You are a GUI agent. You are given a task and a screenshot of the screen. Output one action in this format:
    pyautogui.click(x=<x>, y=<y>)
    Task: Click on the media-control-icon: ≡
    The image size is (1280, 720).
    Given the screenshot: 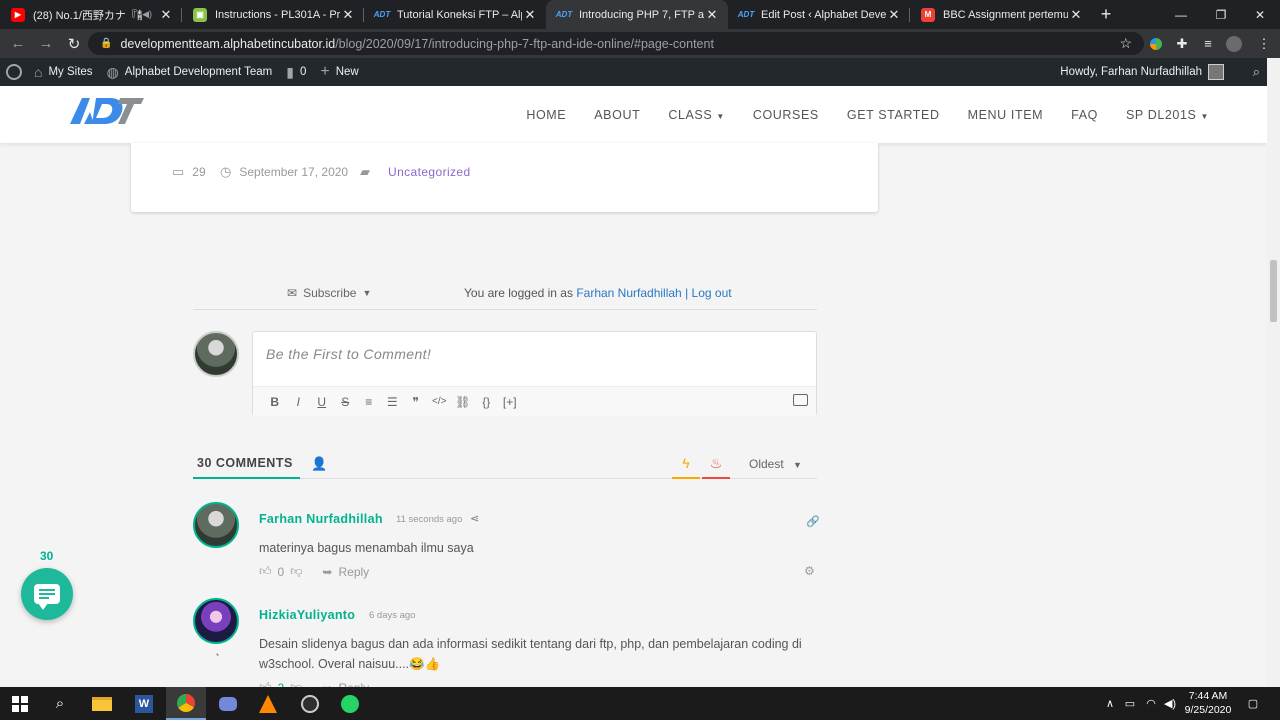 What is the action you would take?
    pyautogui.click(x=1208, y=43)
    